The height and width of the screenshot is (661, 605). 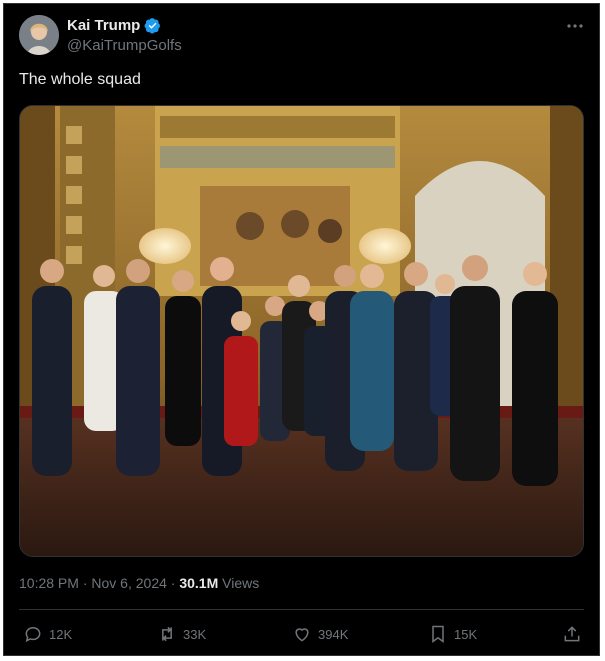 What do you see at coordinates (438, 634) in the screenshot?
I see `bookmark-icon` at bounding box center [438, 634].